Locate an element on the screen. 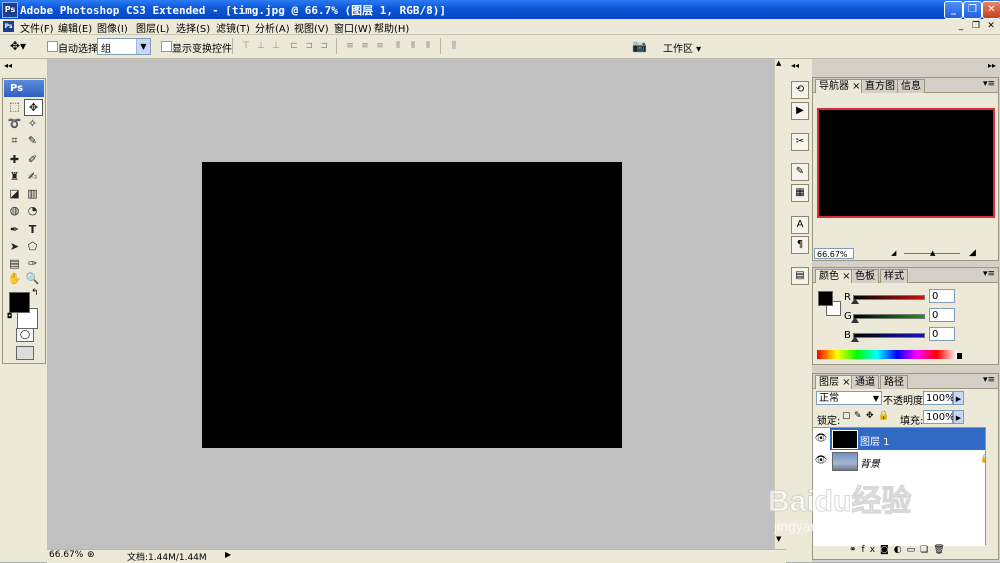 Image resolution: width=1000 pixels, height=563 pixels. align-bottom-icon: ⊥ is located at coordinates (276, 46).